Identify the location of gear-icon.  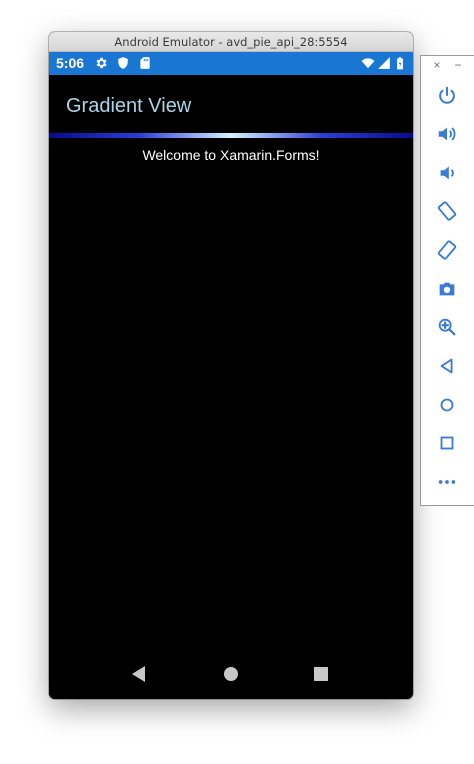
(101, 63).